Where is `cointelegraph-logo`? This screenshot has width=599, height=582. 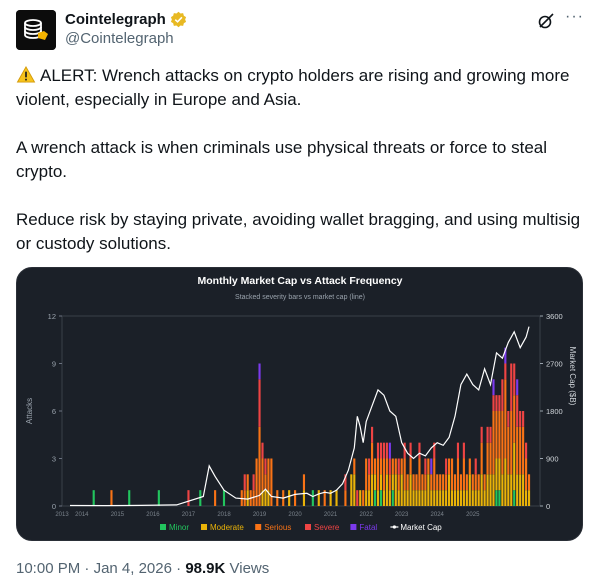
cointelegraph-logo is located at coordinates (36, 30).